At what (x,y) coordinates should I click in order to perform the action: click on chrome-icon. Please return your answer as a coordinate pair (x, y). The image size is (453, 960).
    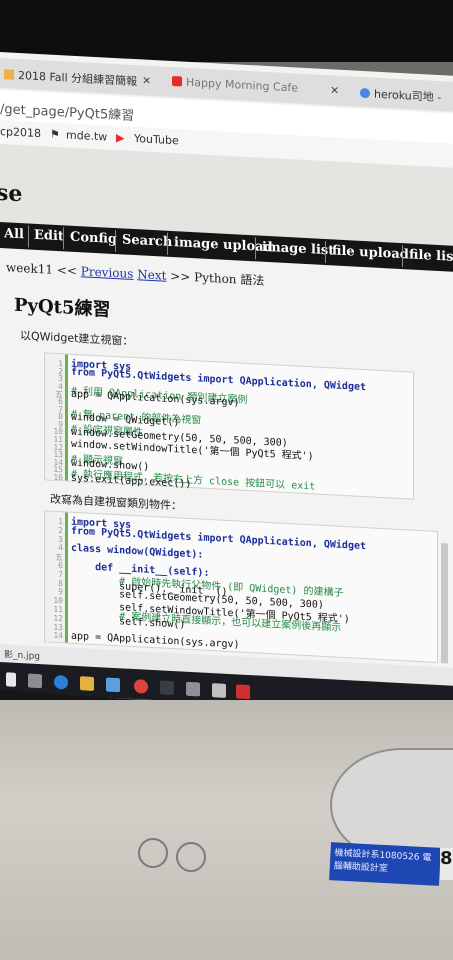
    Looking at the image, I should click on (141, 686).